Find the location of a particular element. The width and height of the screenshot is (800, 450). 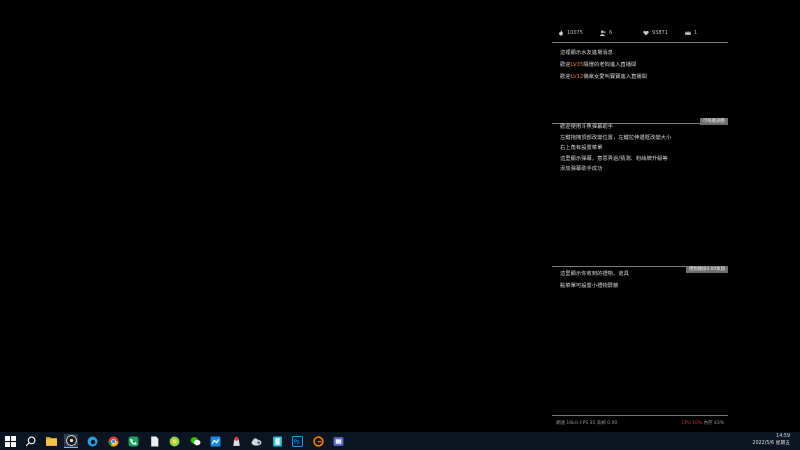

resource-status: CPU 10% 內存 43% is located at coordinates (703, 423).